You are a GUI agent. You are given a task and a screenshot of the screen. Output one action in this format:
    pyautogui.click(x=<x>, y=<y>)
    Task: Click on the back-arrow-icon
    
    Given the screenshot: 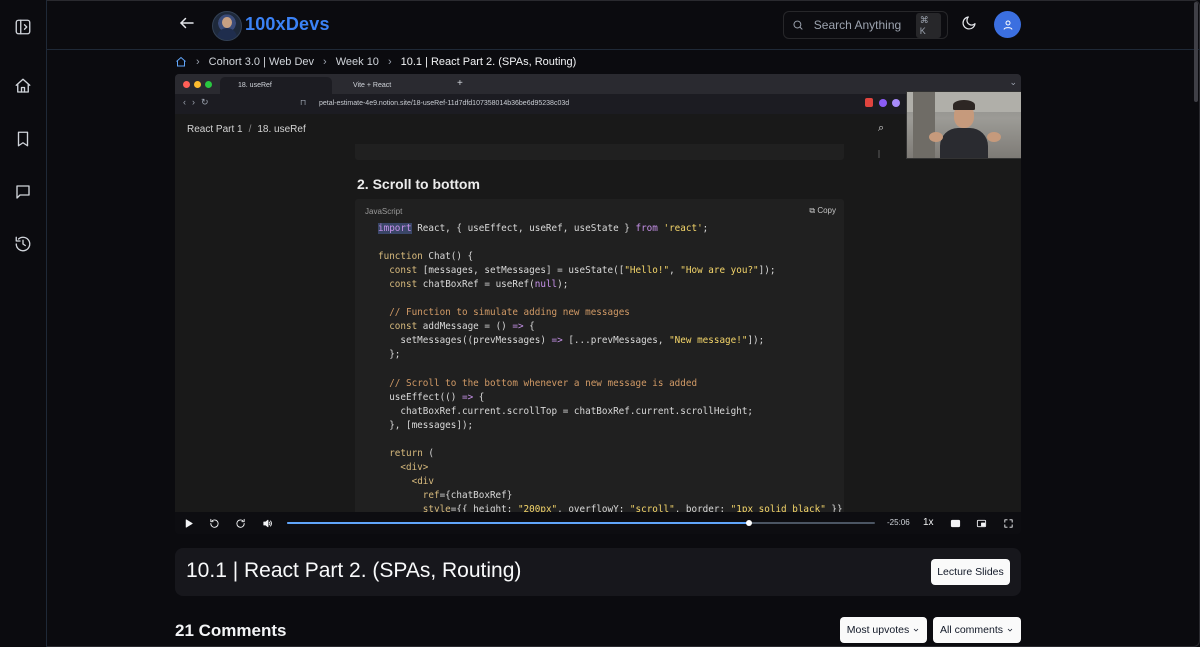 What is the action you would take?
    pyautogui.click(x=188, y=24)
    